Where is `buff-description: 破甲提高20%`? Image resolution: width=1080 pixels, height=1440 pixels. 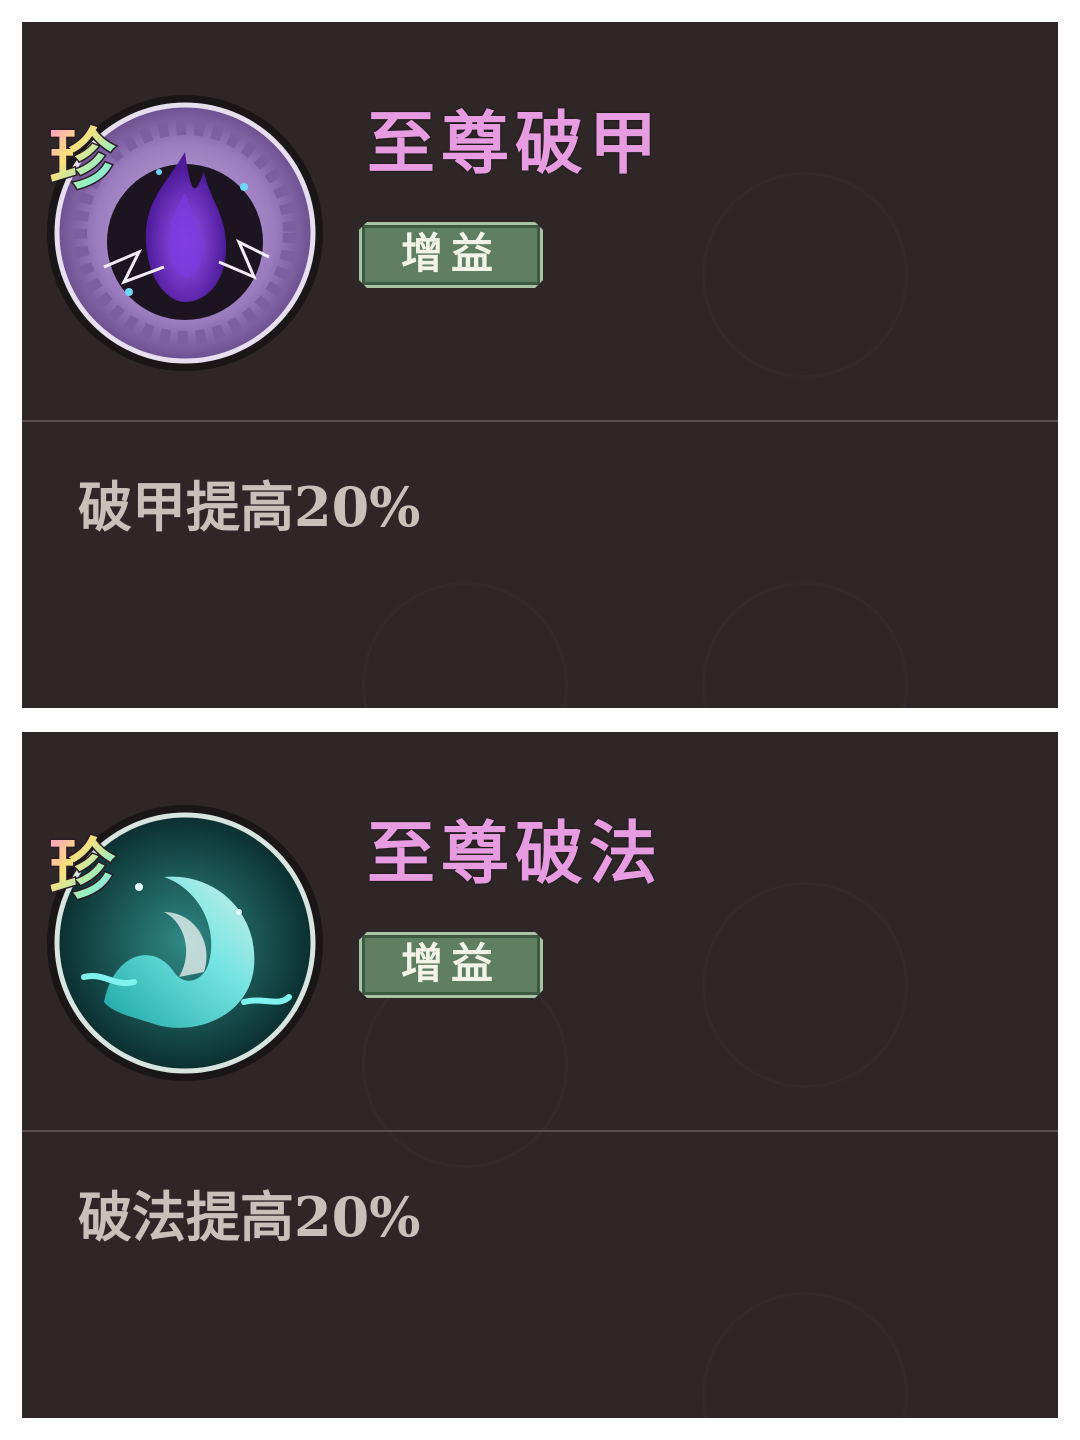 buff-description: 破甲提高20% is located at coordinates (249, 507).